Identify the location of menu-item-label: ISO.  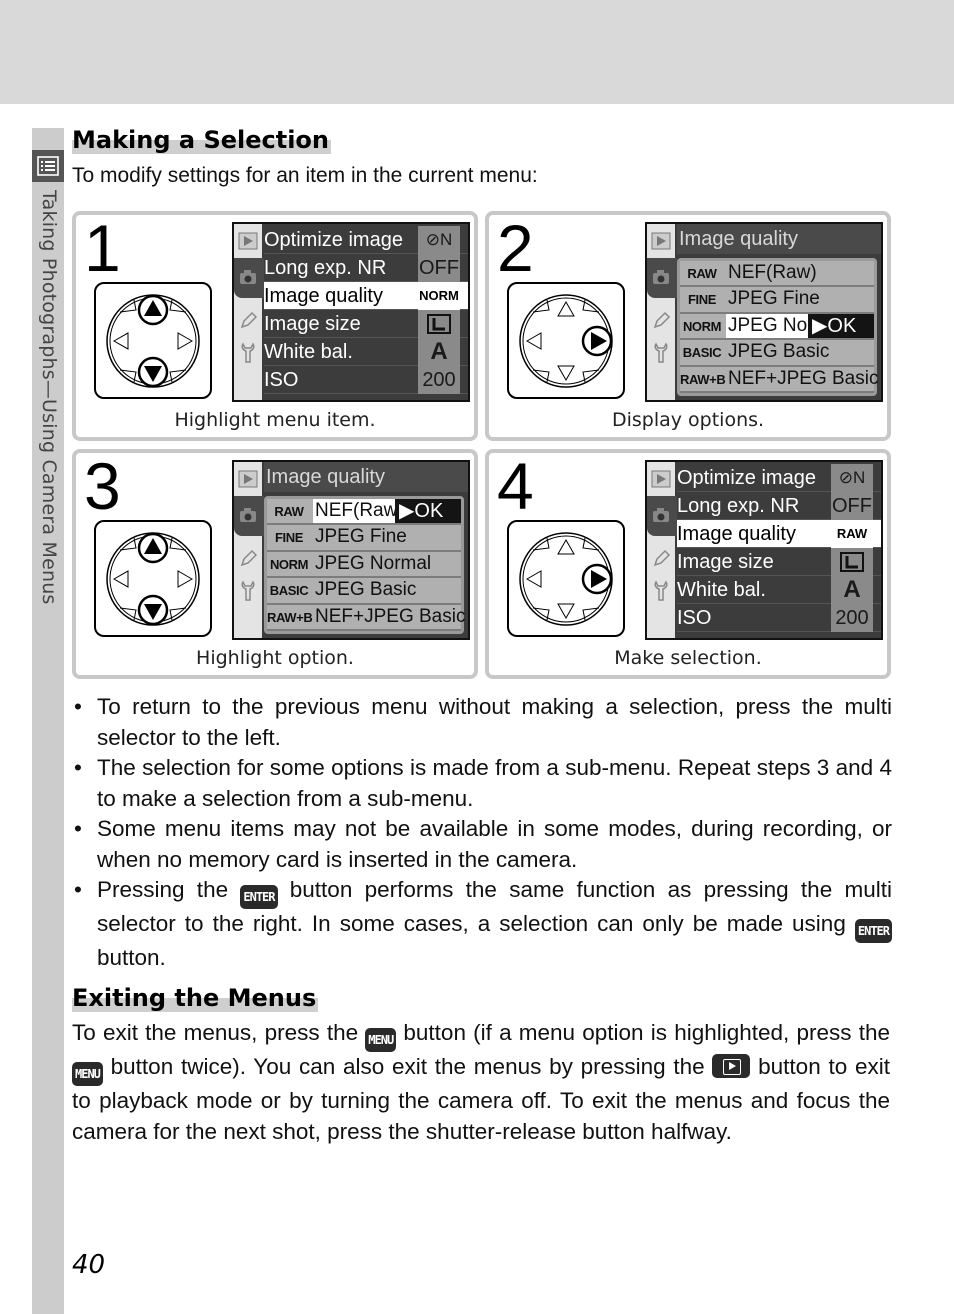
(281, 380).